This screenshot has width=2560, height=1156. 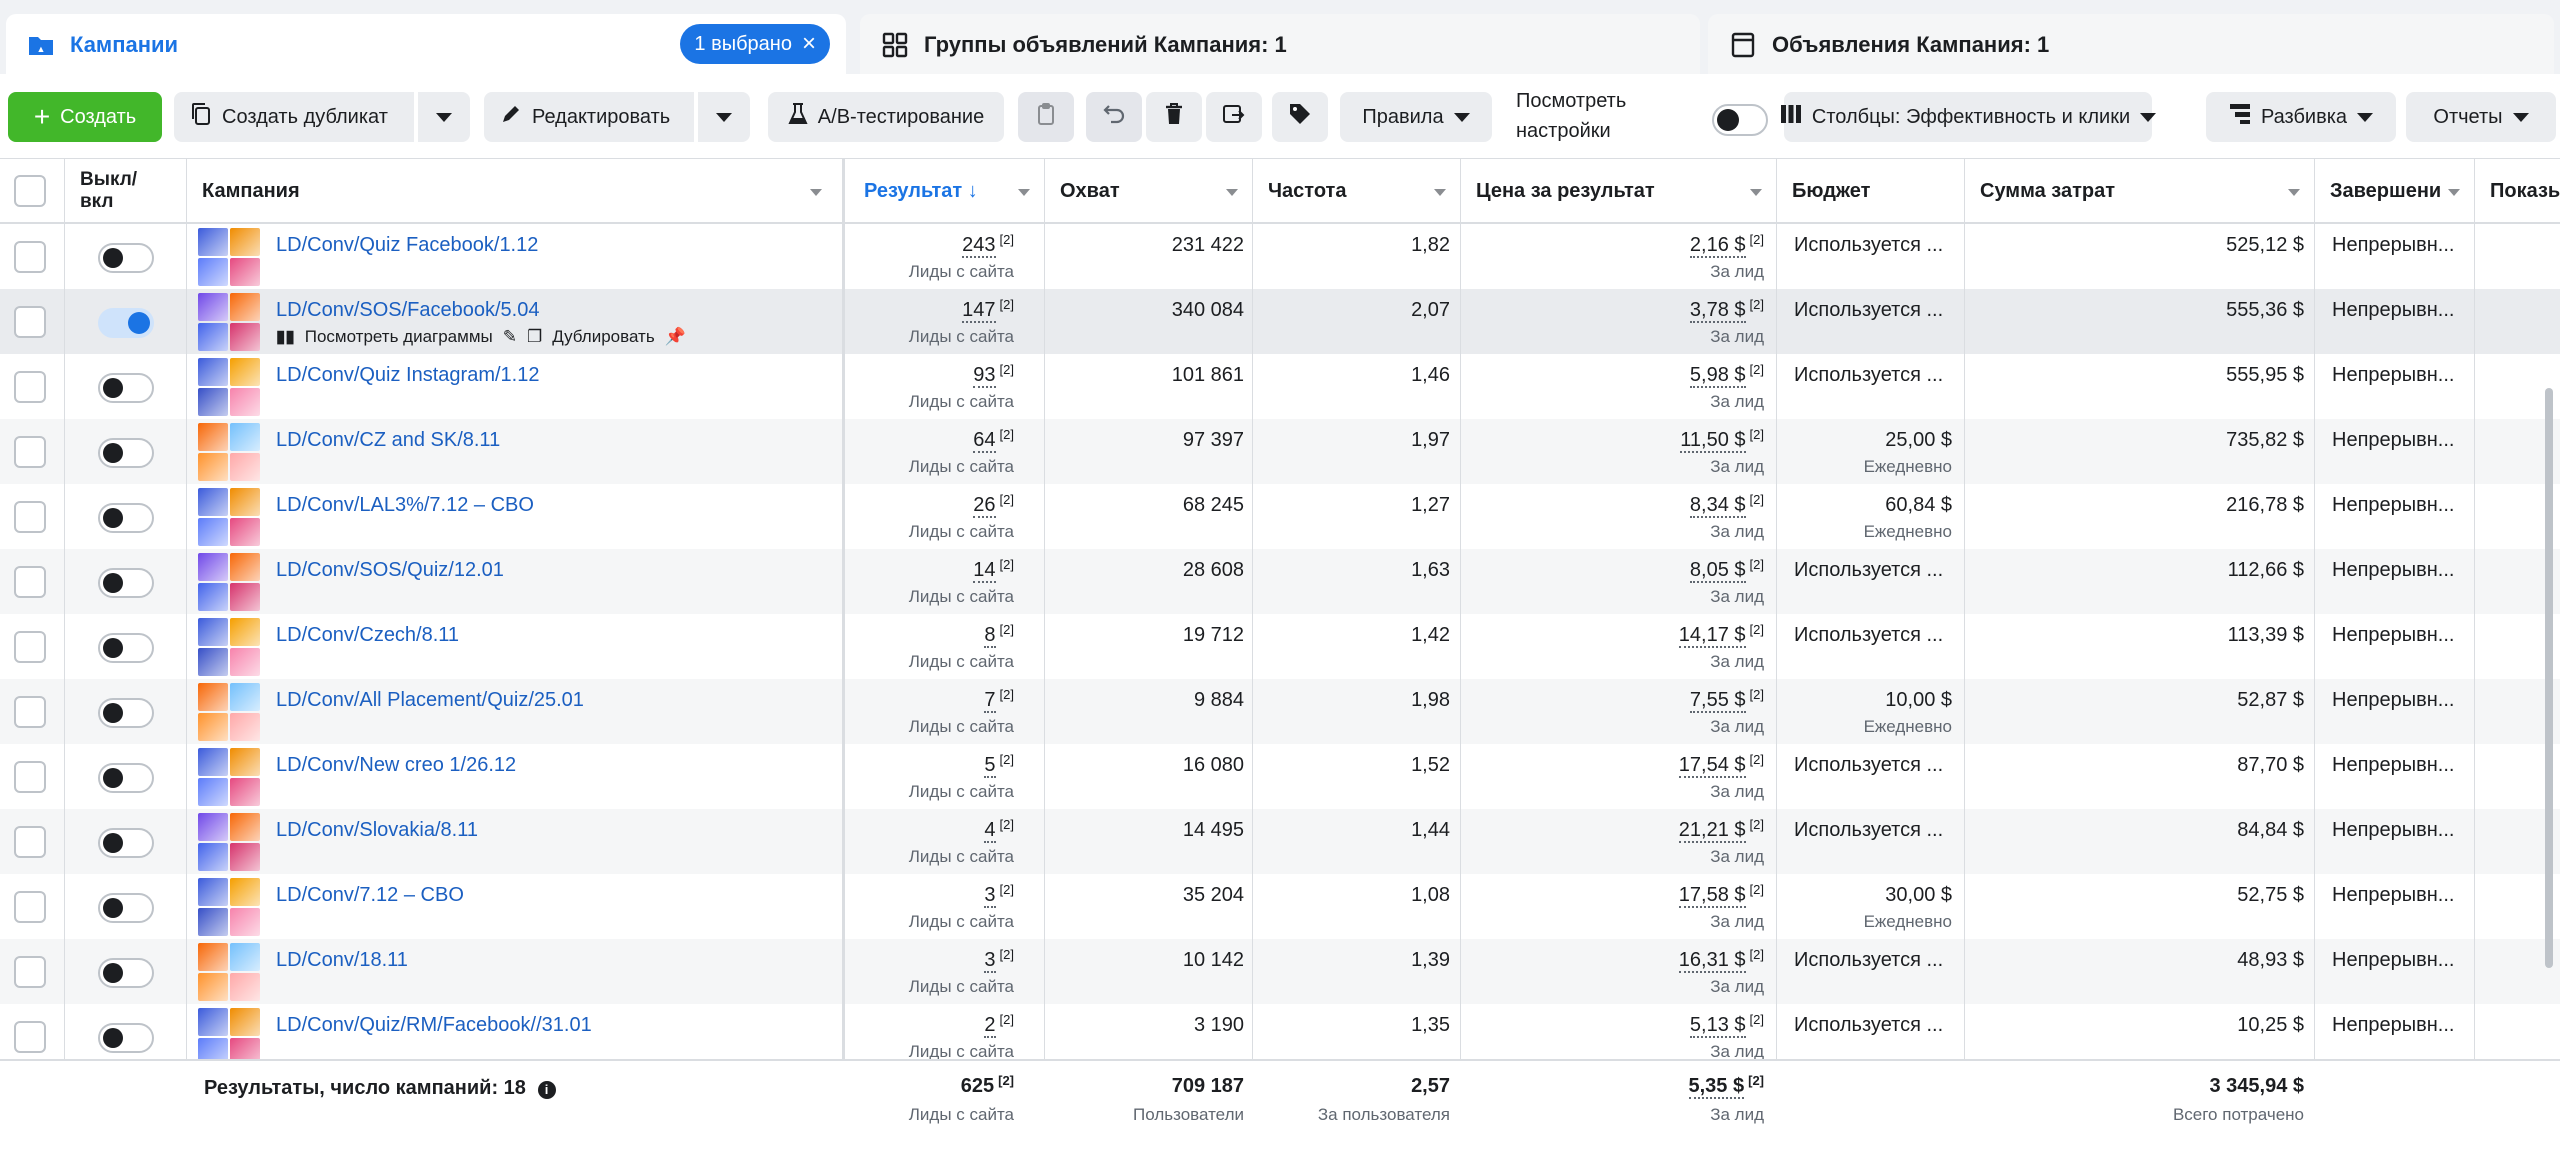 I want to click on move-button, so click(x=1234, y=117).